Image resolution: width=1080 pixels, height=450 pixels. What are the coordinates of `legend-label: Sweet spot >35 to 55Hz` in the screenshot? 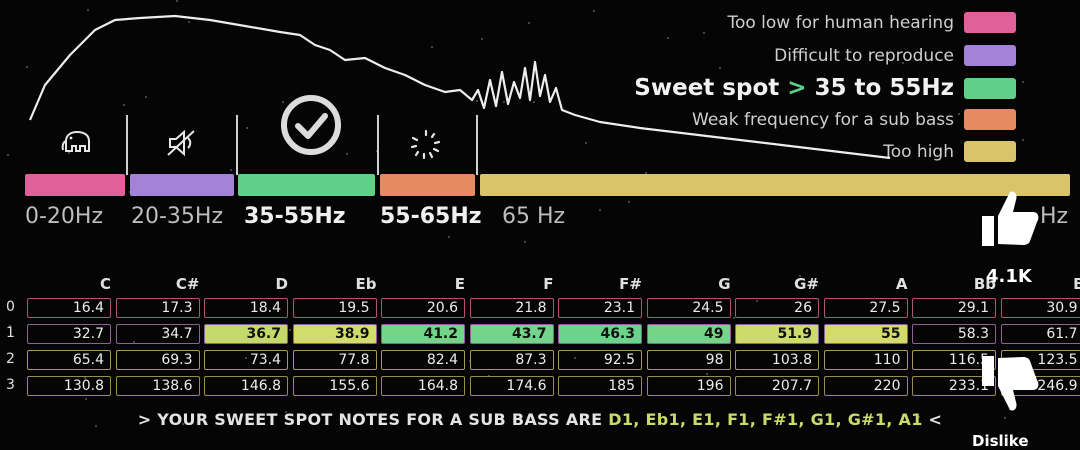 It's located at (794, 88).